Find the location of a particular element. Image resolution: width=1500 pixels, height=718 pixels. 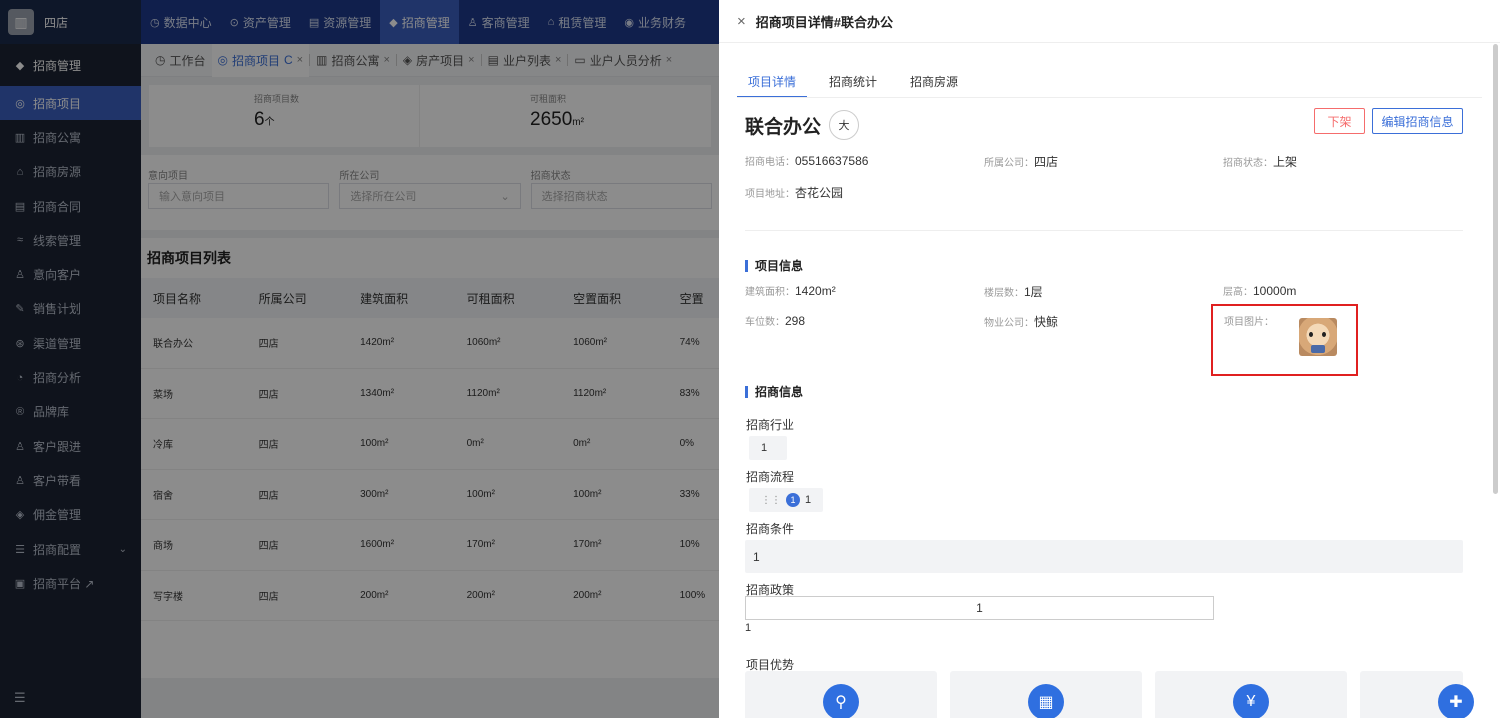

building-icon: ▦ is located at coordinates (1046, 701).